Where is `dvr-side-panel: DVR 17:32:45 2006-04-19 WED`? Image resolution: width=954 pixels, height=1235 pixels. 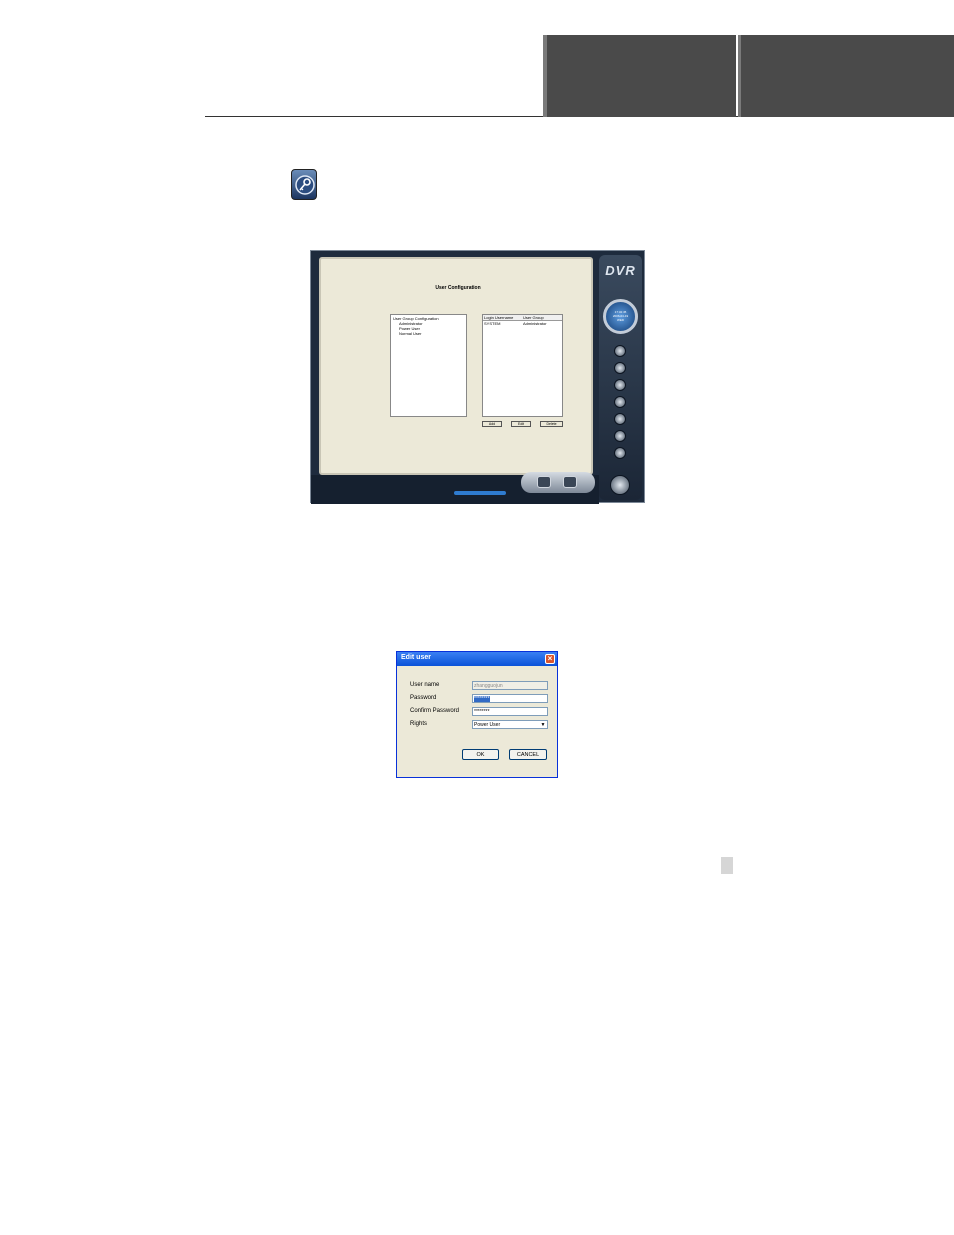 dvr-side-panel: DVR 17:32:45 2006-04-19 WED is located at coordinates (620, 377).